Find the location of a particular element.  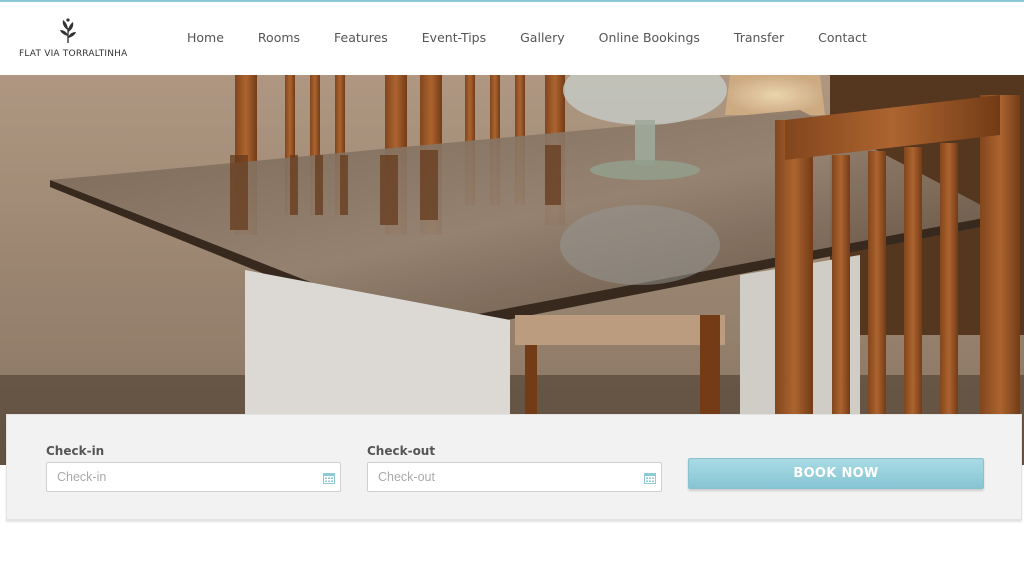

nav-item-event-tips: Event-Tips is located at coordinates (454, 37).